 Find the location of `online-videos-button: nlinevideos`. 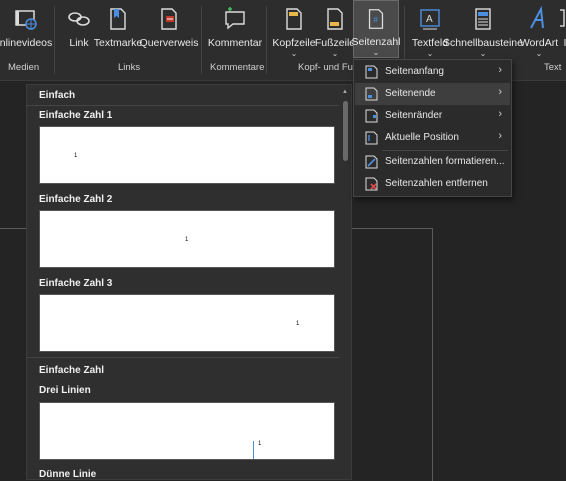

online-videos-button: nlinevideos is located at coordinates (26, 29).